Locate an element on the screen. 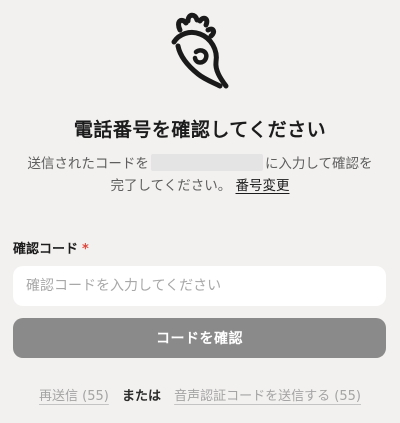  resend-options: 再送信 (55) または 音声認証コードを送信する (55) is located at coordinates (200, 394).